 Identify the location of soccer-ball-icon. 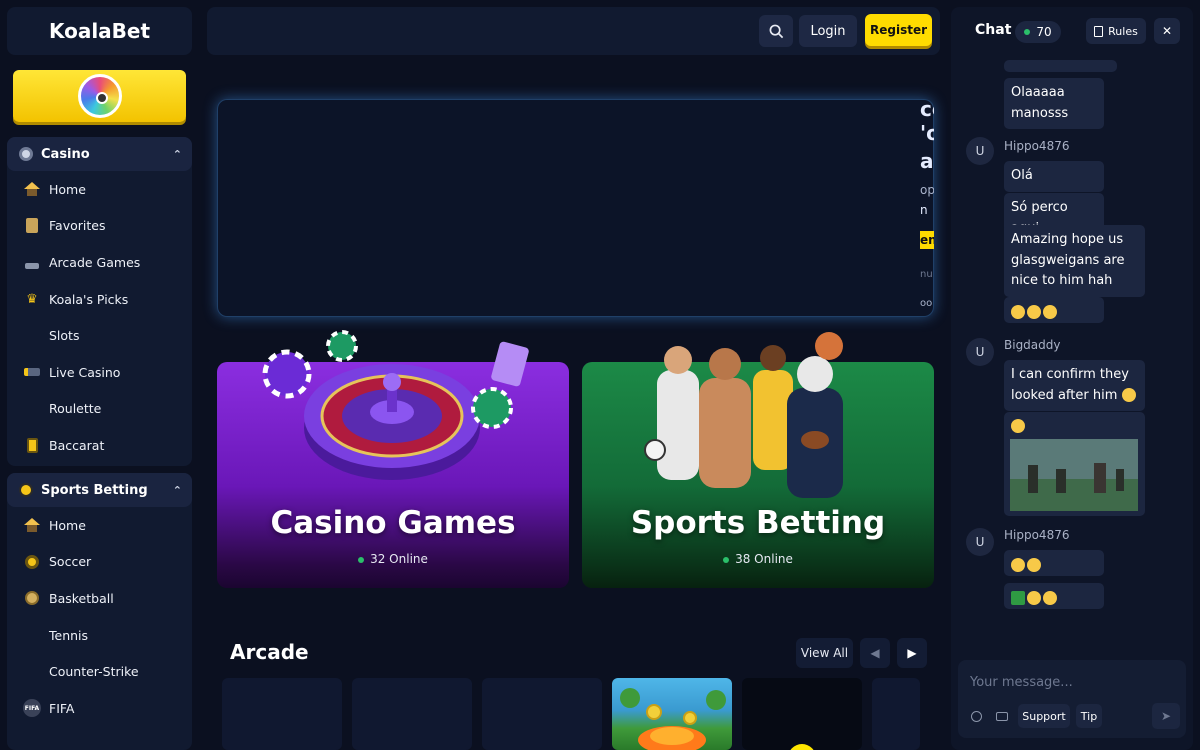
(32, 562).